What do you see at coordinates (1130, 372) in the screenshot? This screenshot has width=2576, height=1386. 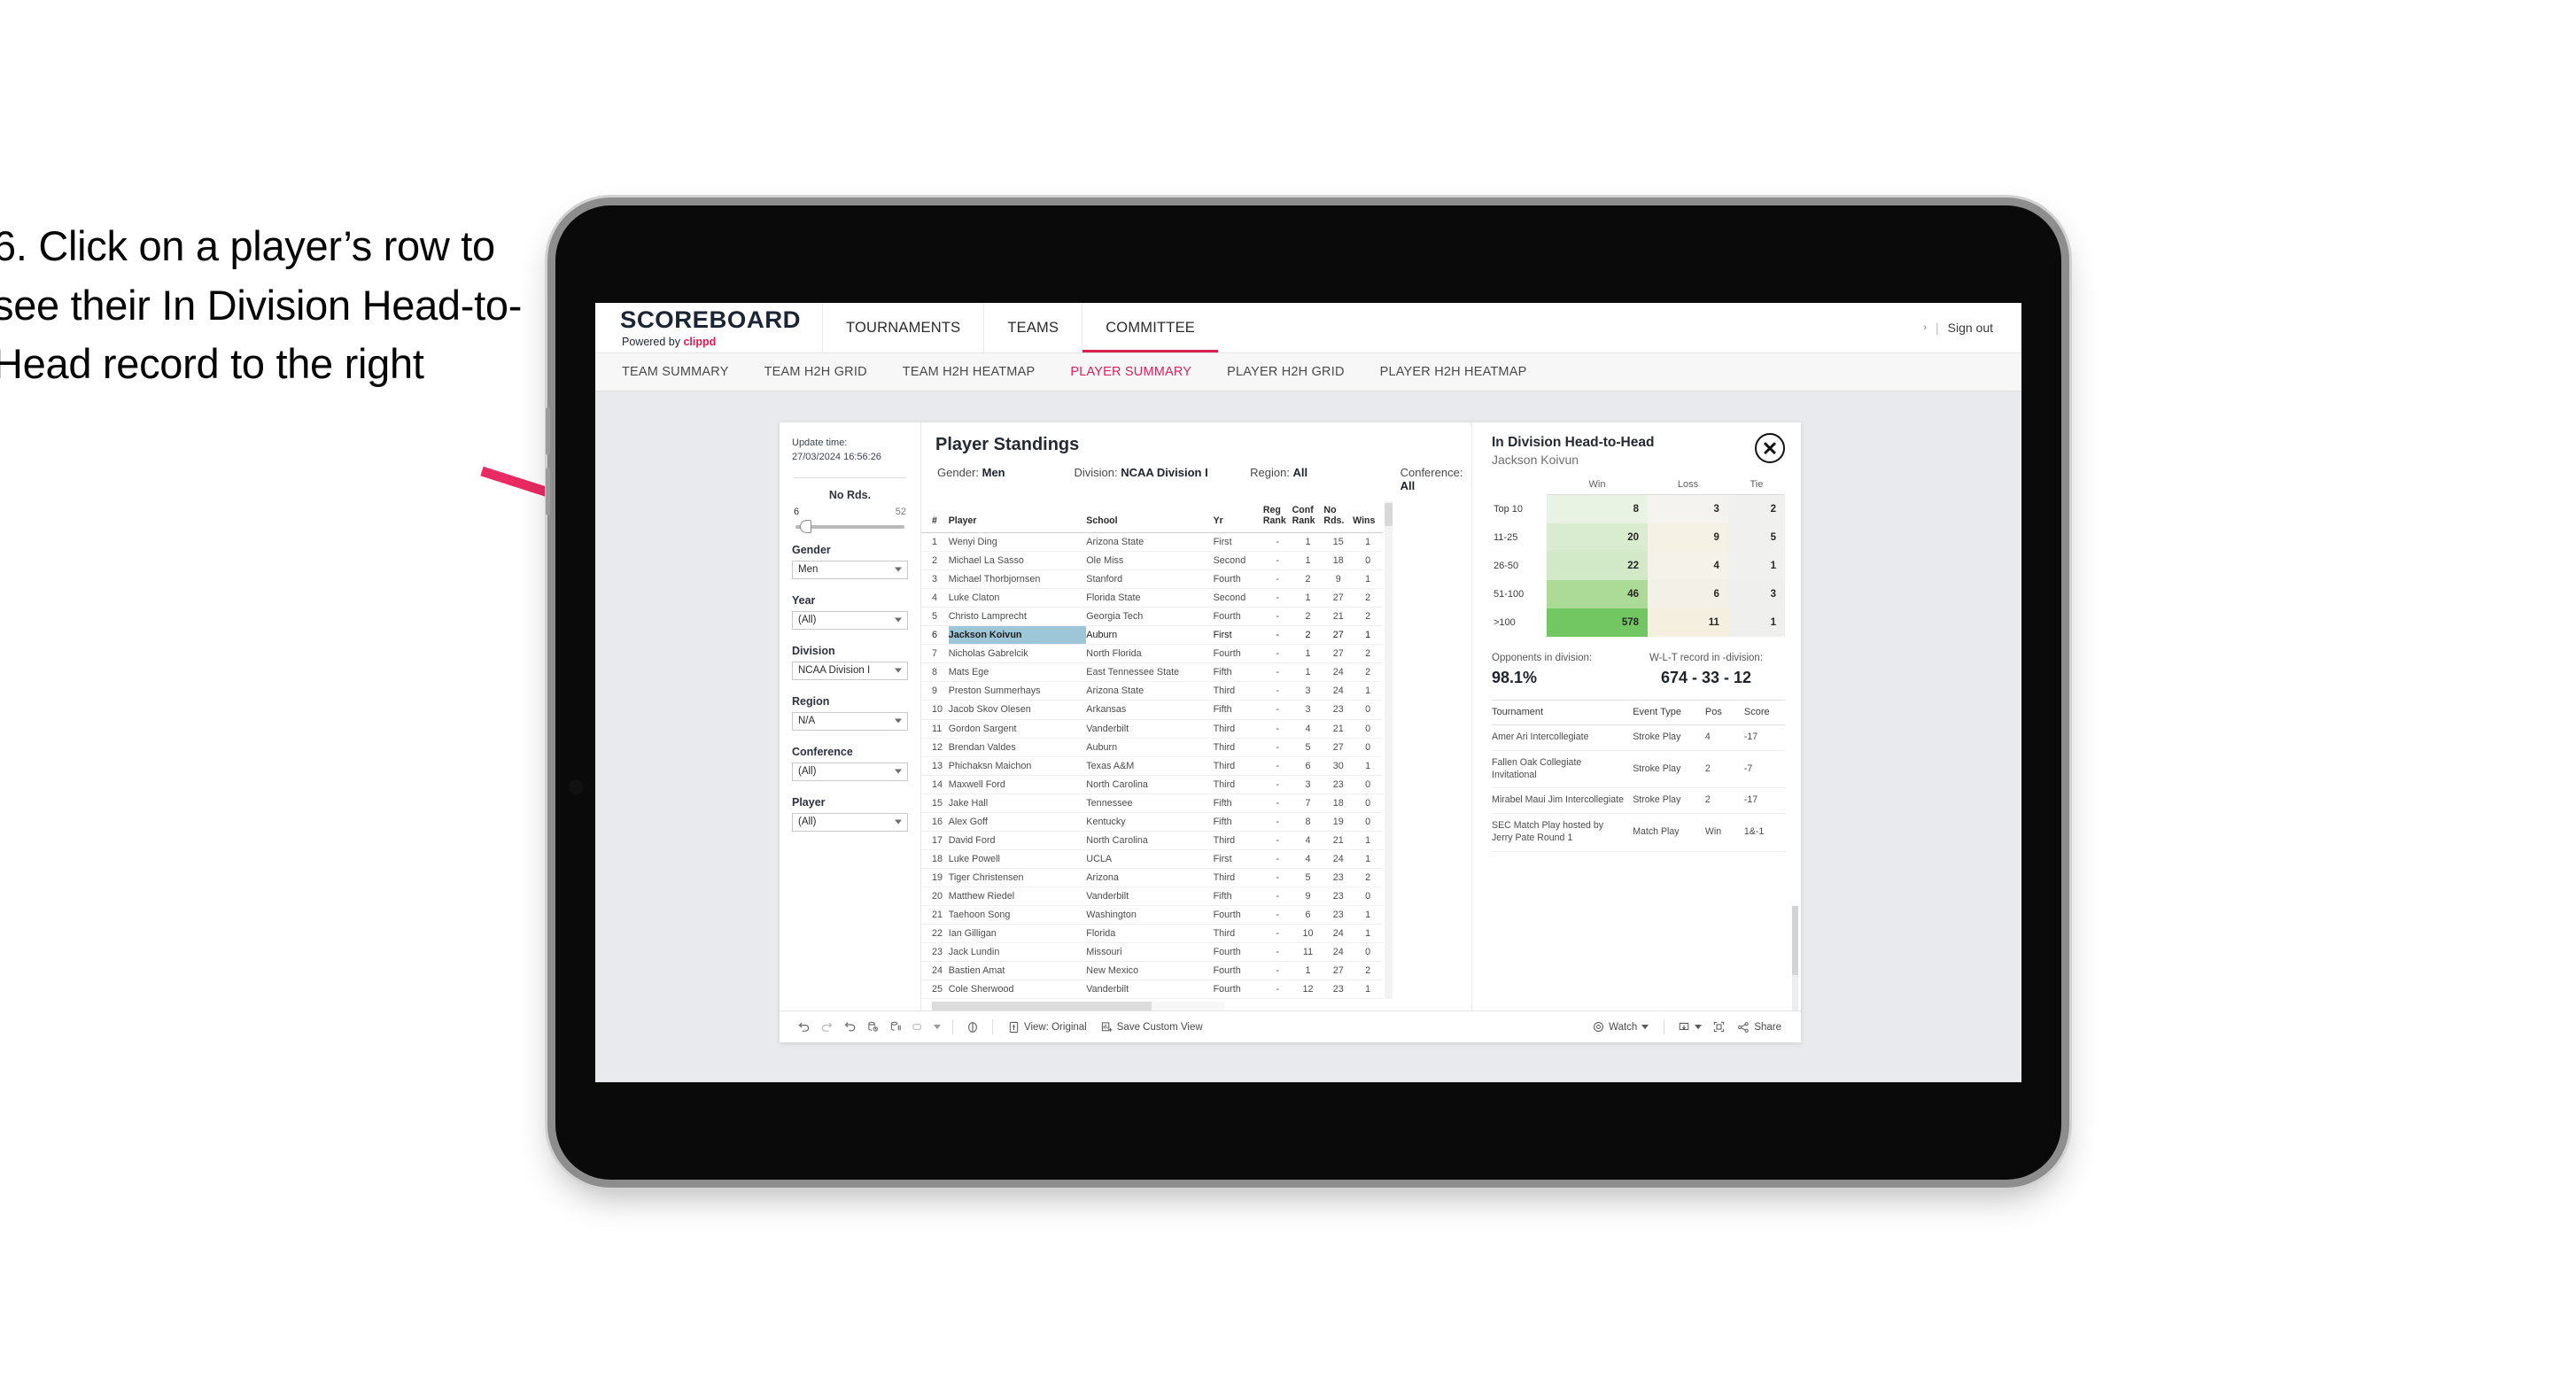 I see `tab-player-summary: PLAYER SUMMARY` at bounding box center [1130, 372].